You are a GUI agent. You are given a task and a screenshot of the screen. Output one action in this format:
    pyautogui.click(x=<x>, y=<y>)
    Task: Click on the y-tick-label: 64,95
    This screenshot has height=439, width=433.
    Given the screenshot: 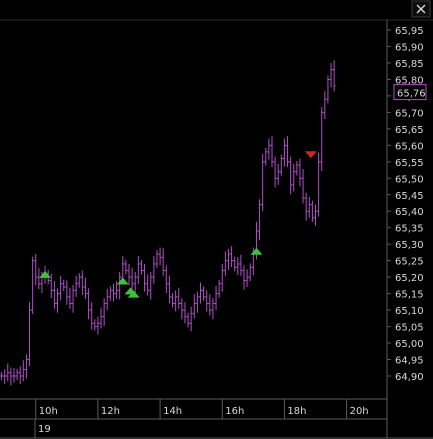 What is the action you would take?
    pyautogui.click(x=409, y=361)
    